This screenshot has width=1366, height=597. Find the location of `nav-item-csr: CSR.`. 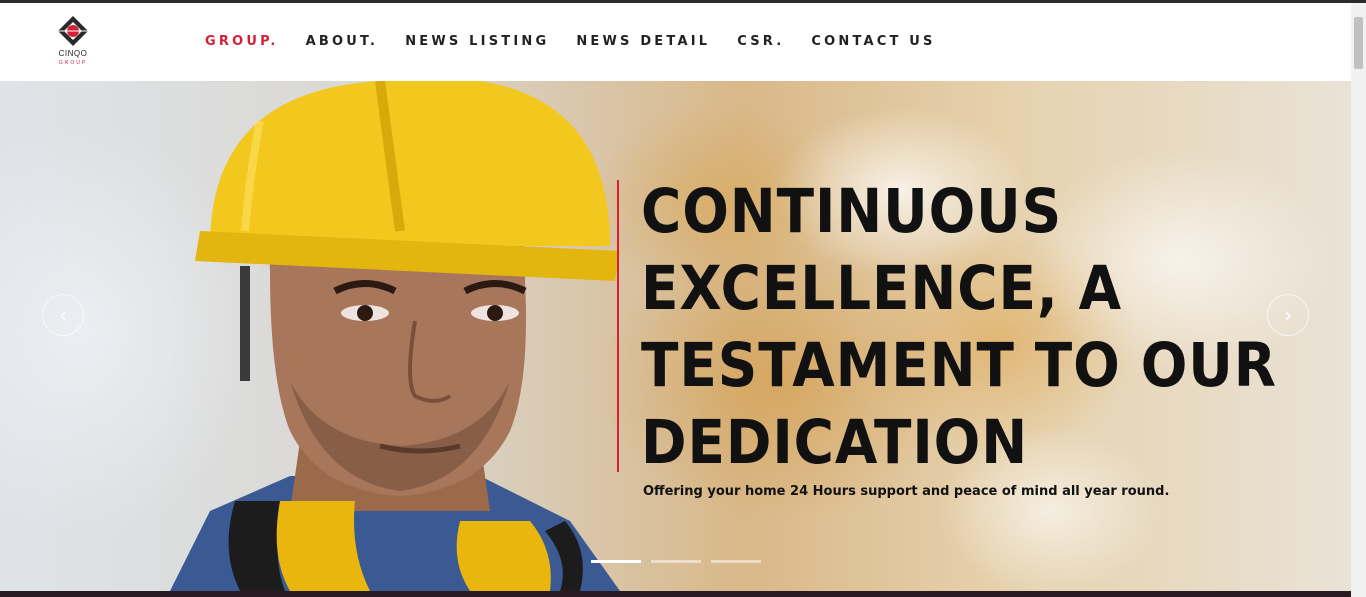

nav-item-csr: CSR. is located at coordinates (760, 41).